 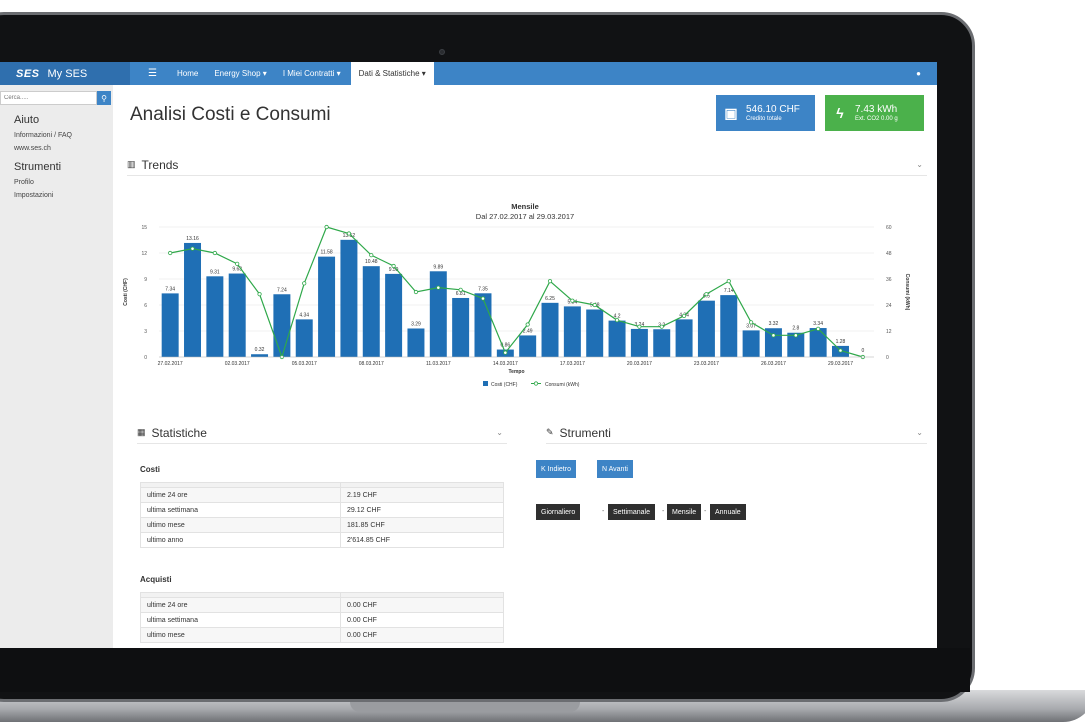 I want to click on bezel-bottom, so click(x=485, y=670).